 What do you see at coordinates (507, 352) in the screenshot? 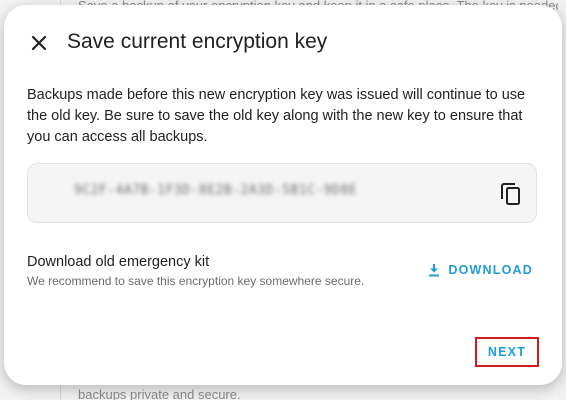
I see `next-button: NEXT` at bounding box center [507, 352].